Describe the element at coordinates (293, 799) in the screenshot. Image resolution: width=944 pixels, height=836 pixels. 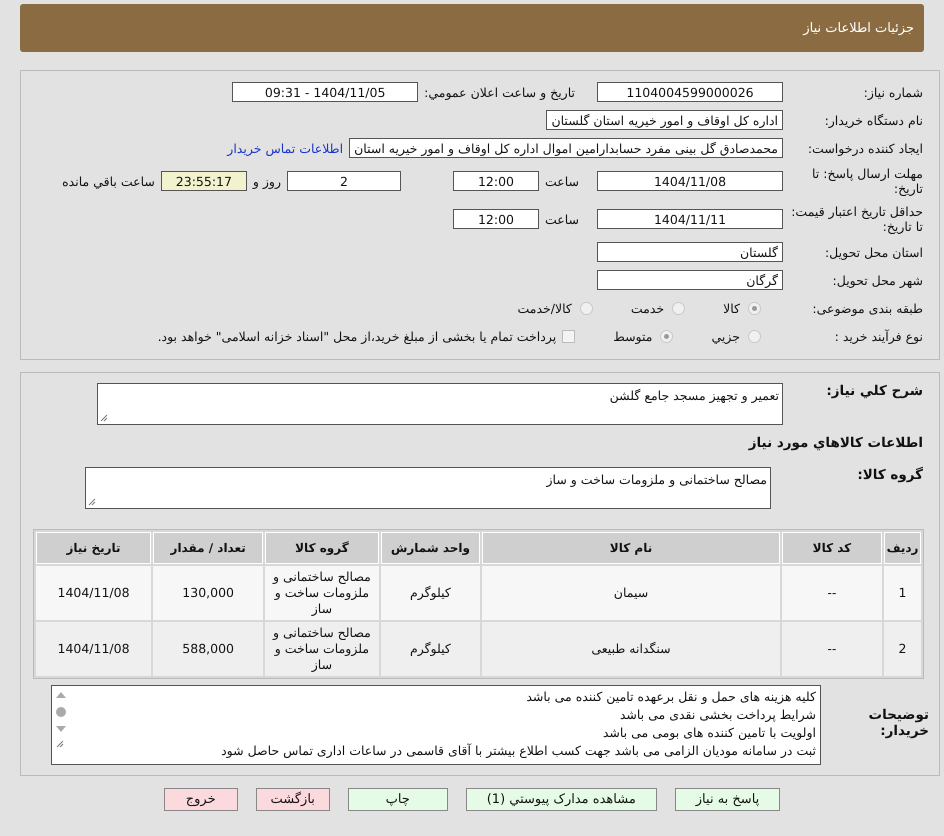
I see `action-button: بازگشت` at that location.